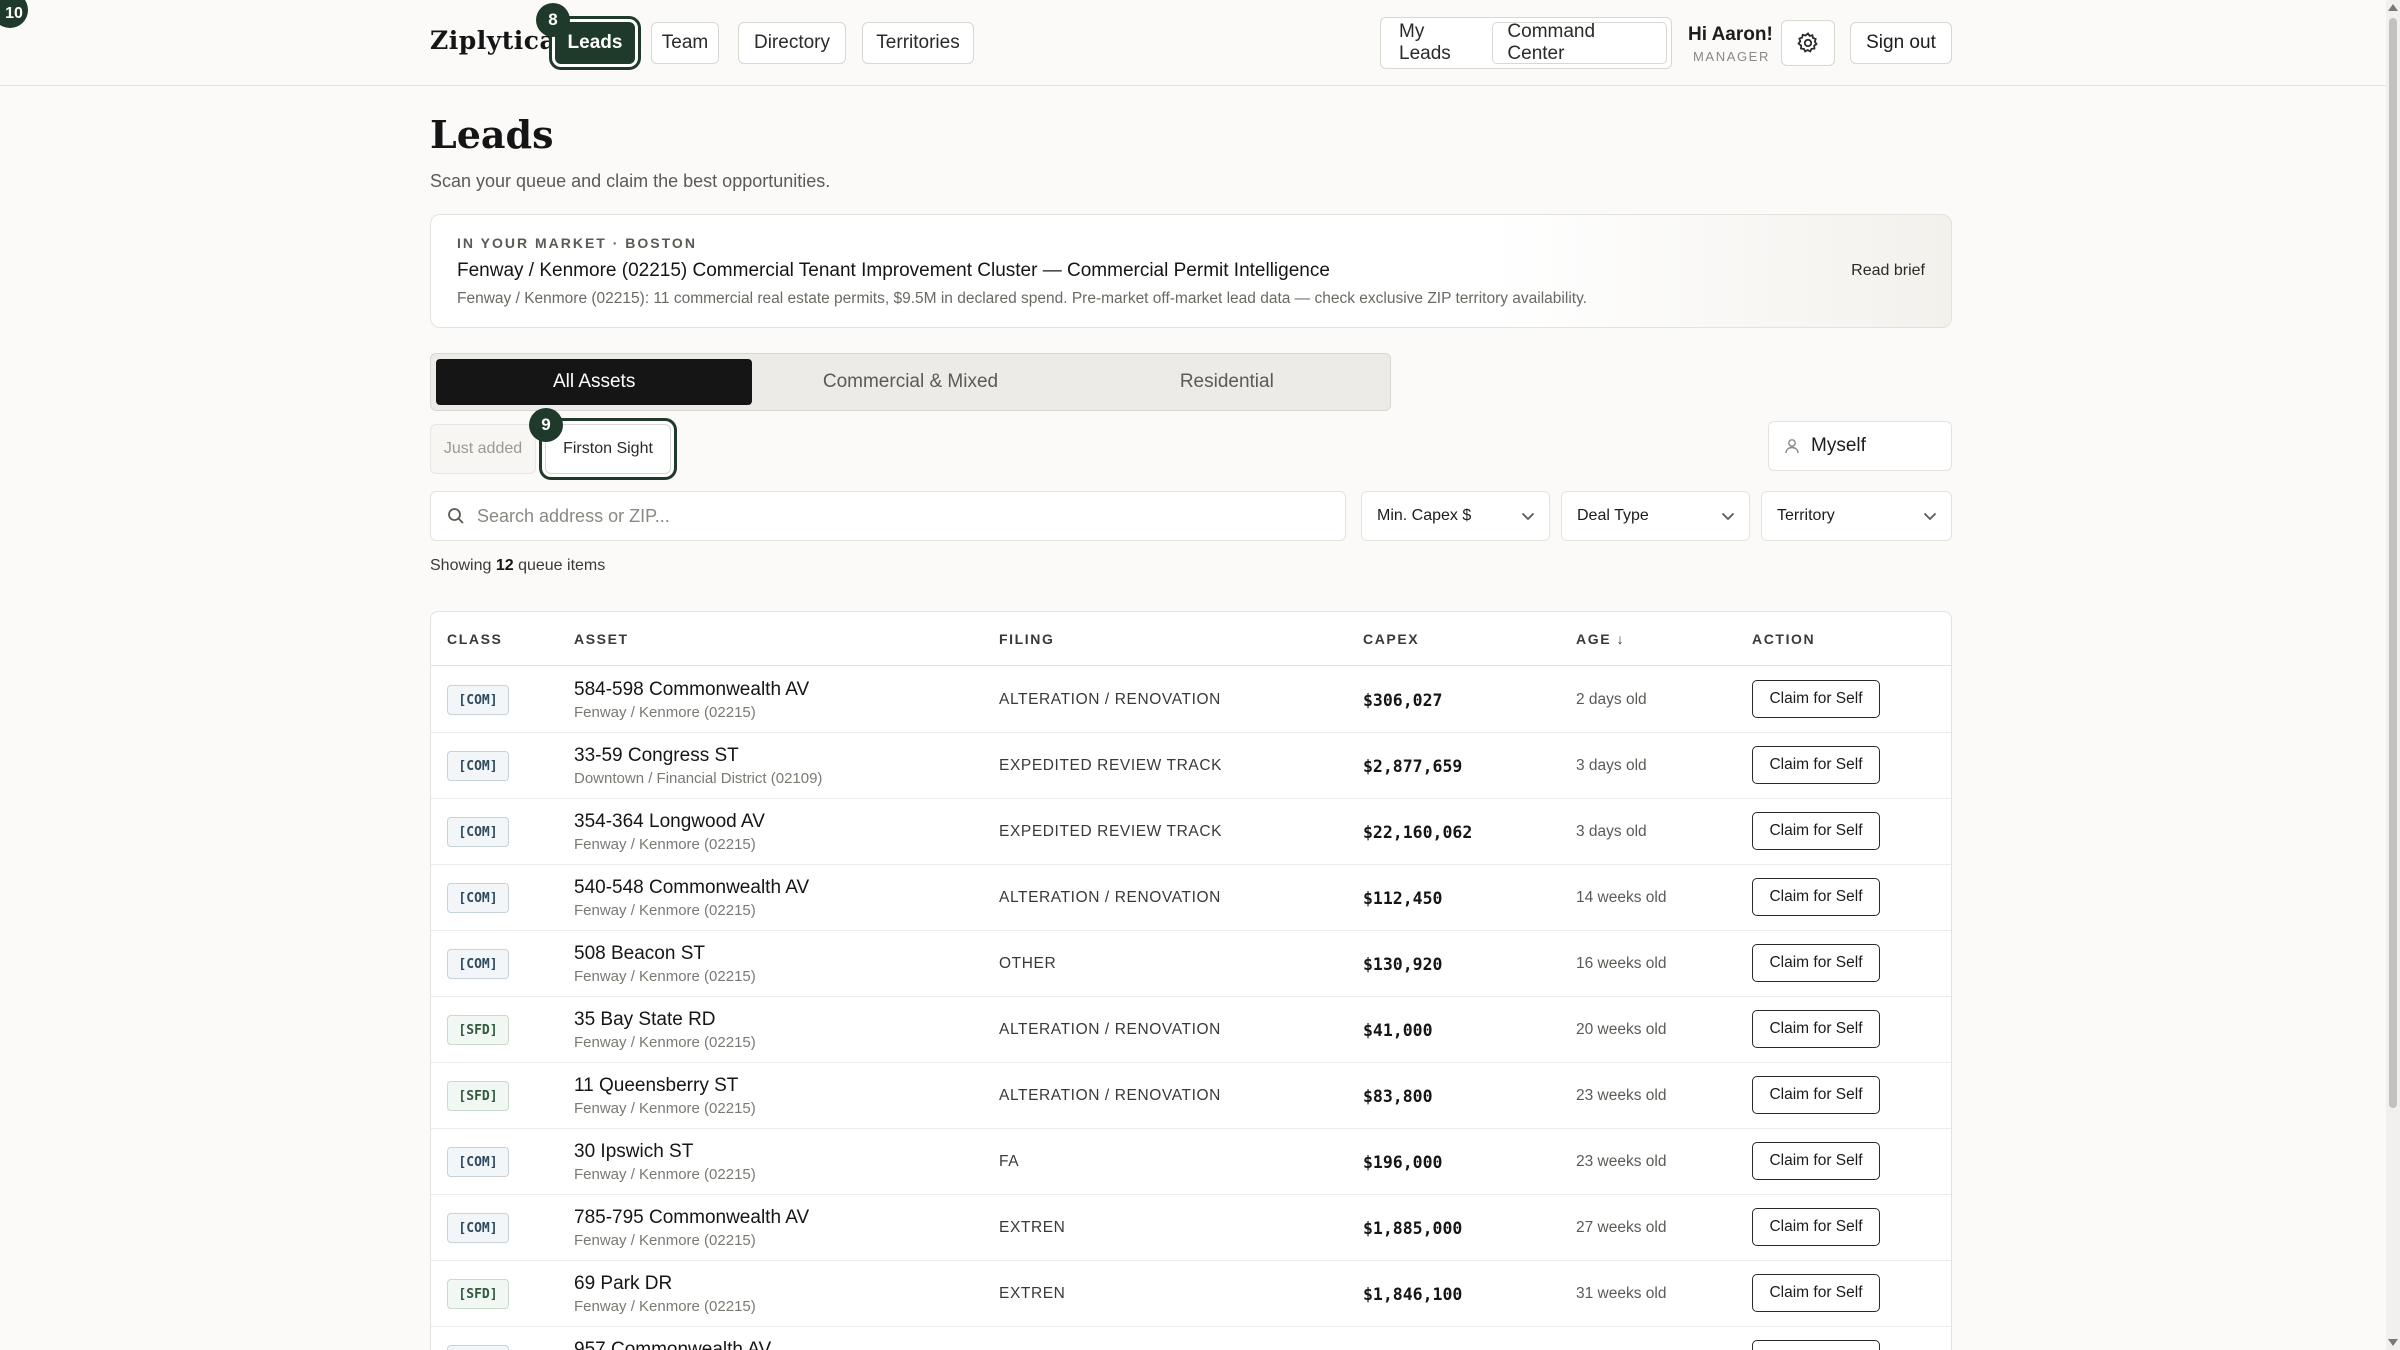 This screenshot has height=1350, width=2400. Describe the element at coordinates (1901, 43) in the screenshot. I see `sign-out-button: Sign out` at that location.